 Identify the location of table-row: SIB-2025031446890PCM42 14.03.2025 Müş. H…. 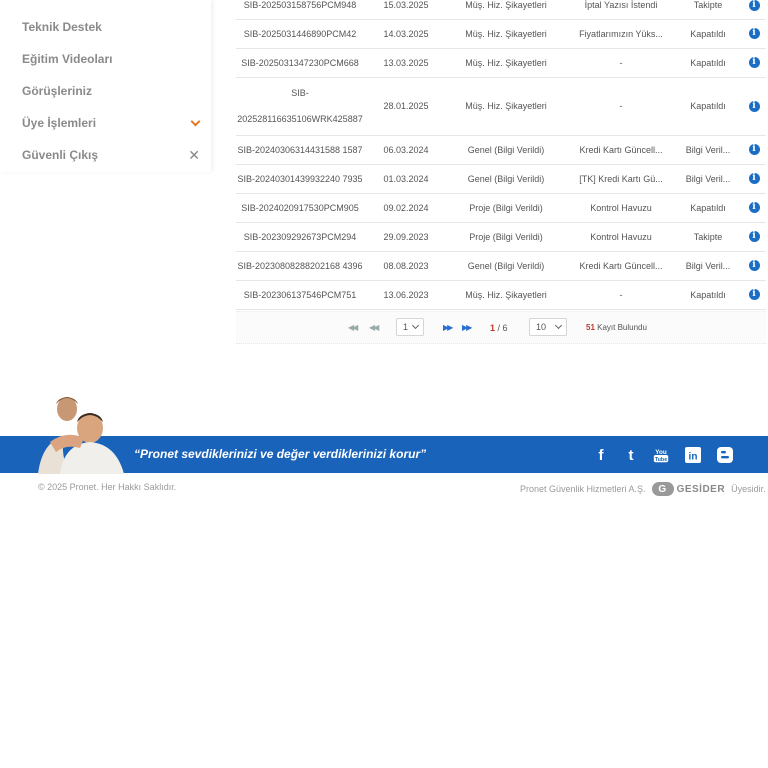
(501, 34).